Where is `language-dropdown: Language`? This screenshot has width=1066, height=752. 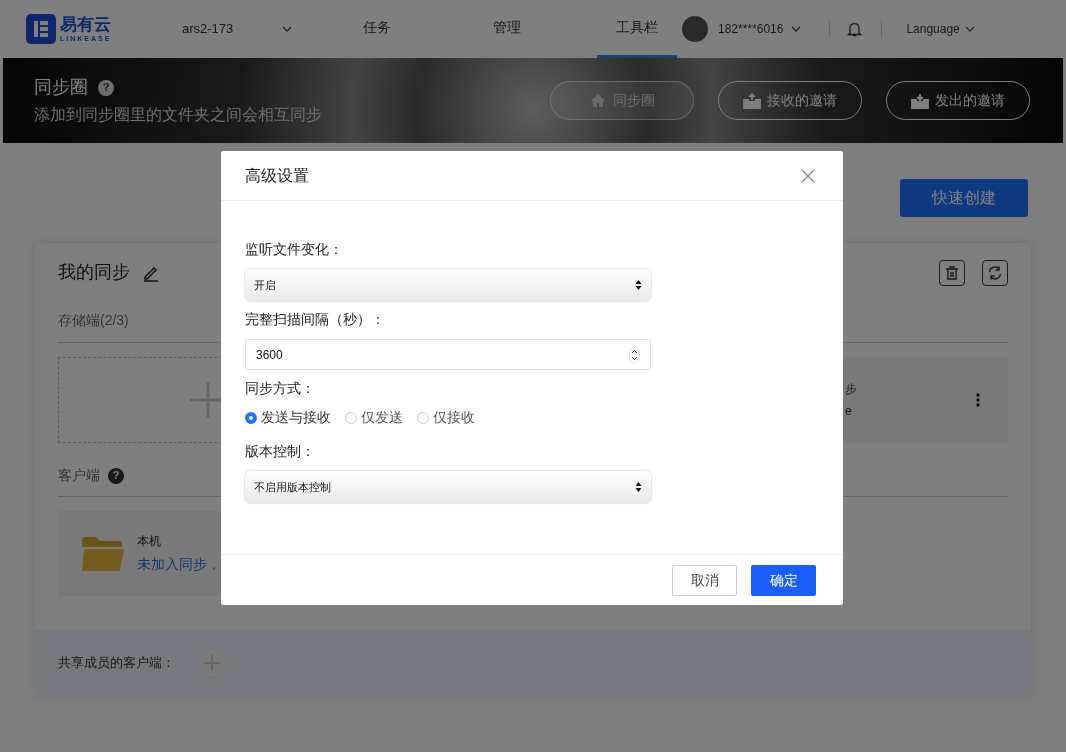
language-dropdown: Language is located at coordinates (940, 29).